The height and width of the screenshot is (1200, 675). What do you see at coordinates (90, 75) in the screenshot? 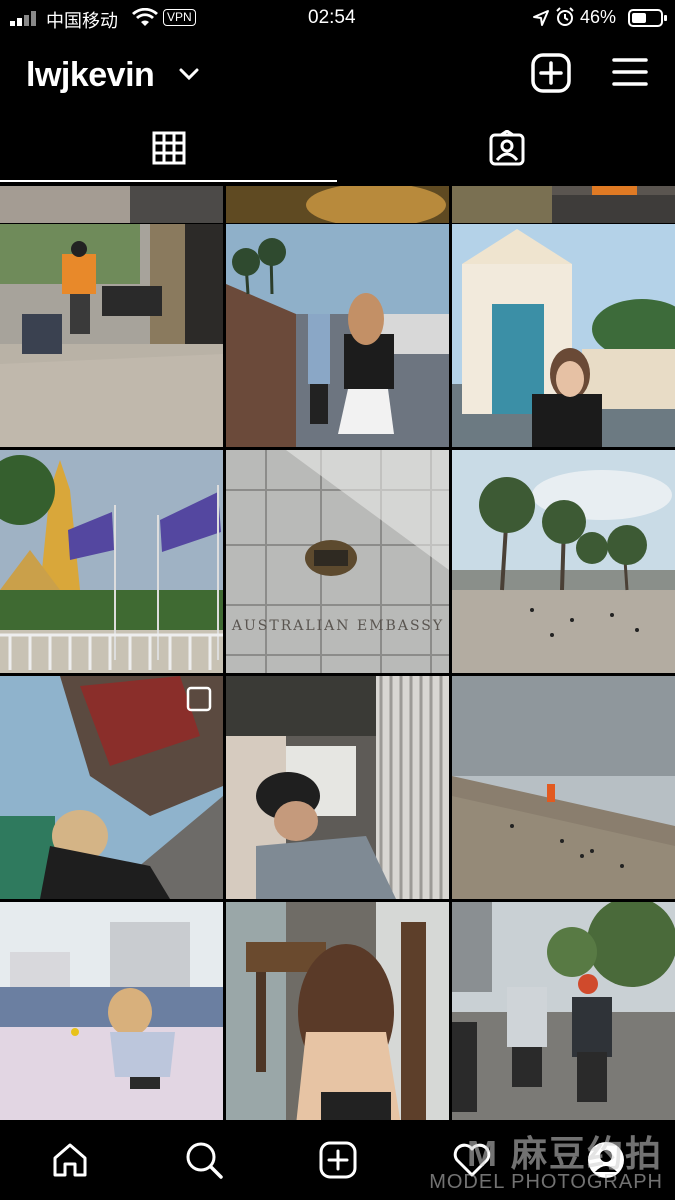
I see `username-title: lwjkevin` at bounding box center [90, 75].